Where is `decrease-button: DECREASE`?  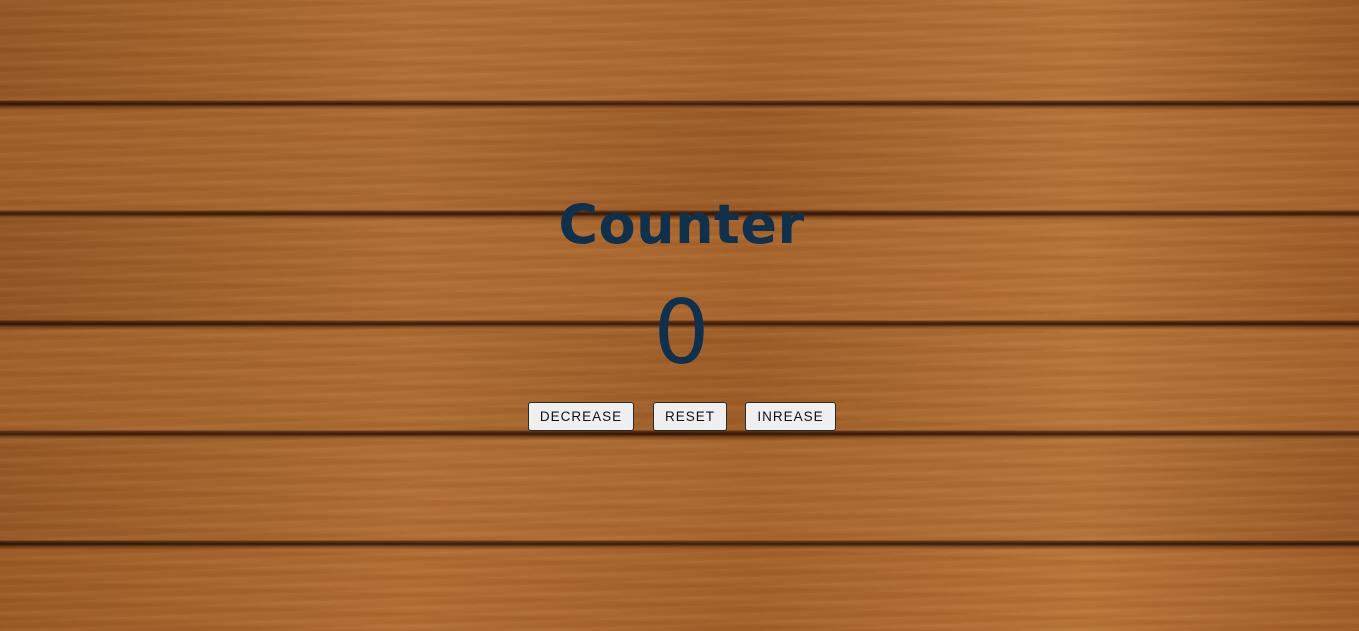
decrease-button: DECREASE is located at coordinates (581, 416).